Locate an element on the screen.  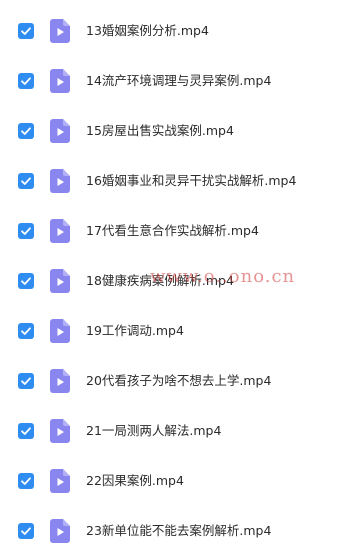
file-name: 23新单位能不能去案例解析.mp4 is located at coordinates (179, 530).